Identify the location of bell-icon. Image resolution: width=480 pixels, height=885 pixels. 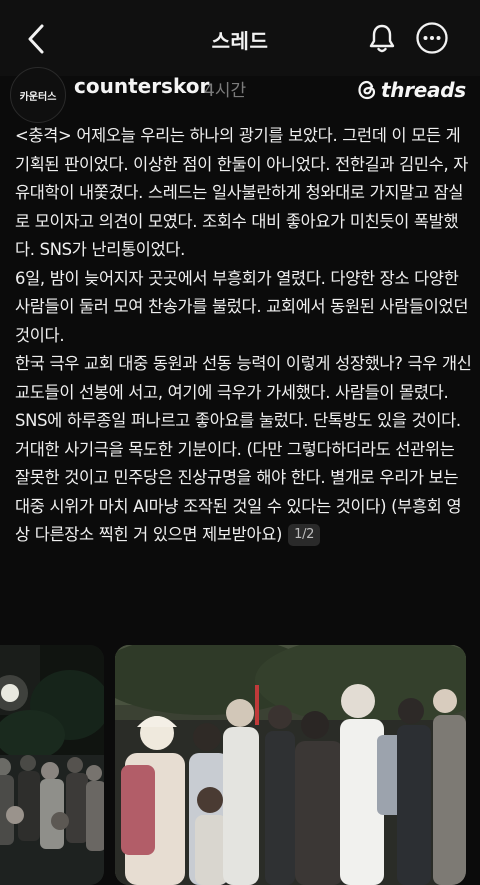
(382, 38).